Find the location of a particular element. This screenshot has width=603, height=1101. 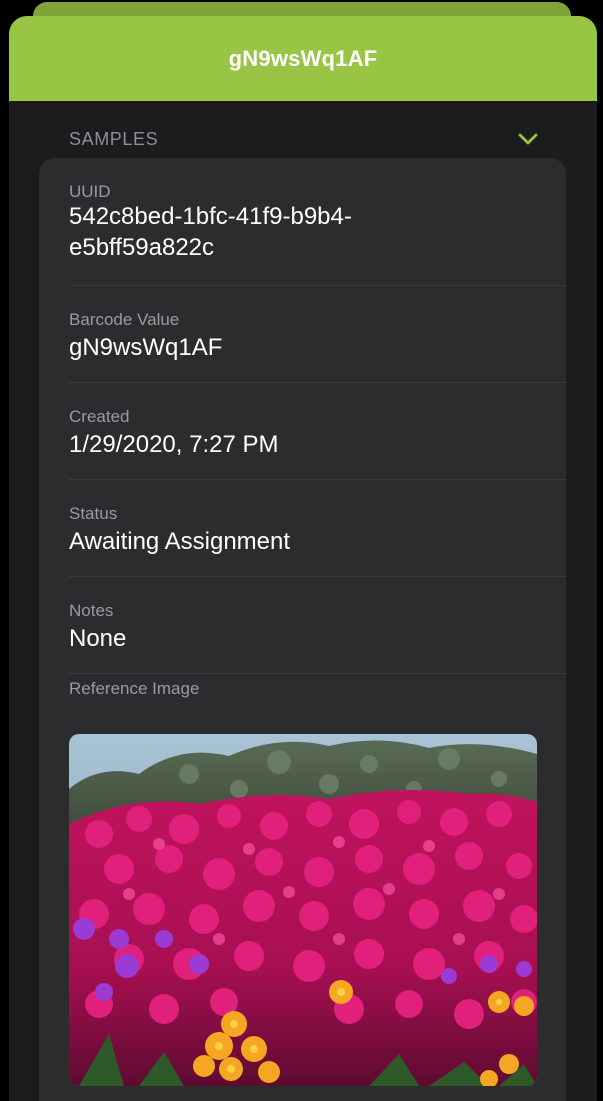

notes-label: Notes is located at coordinates (91, 610).